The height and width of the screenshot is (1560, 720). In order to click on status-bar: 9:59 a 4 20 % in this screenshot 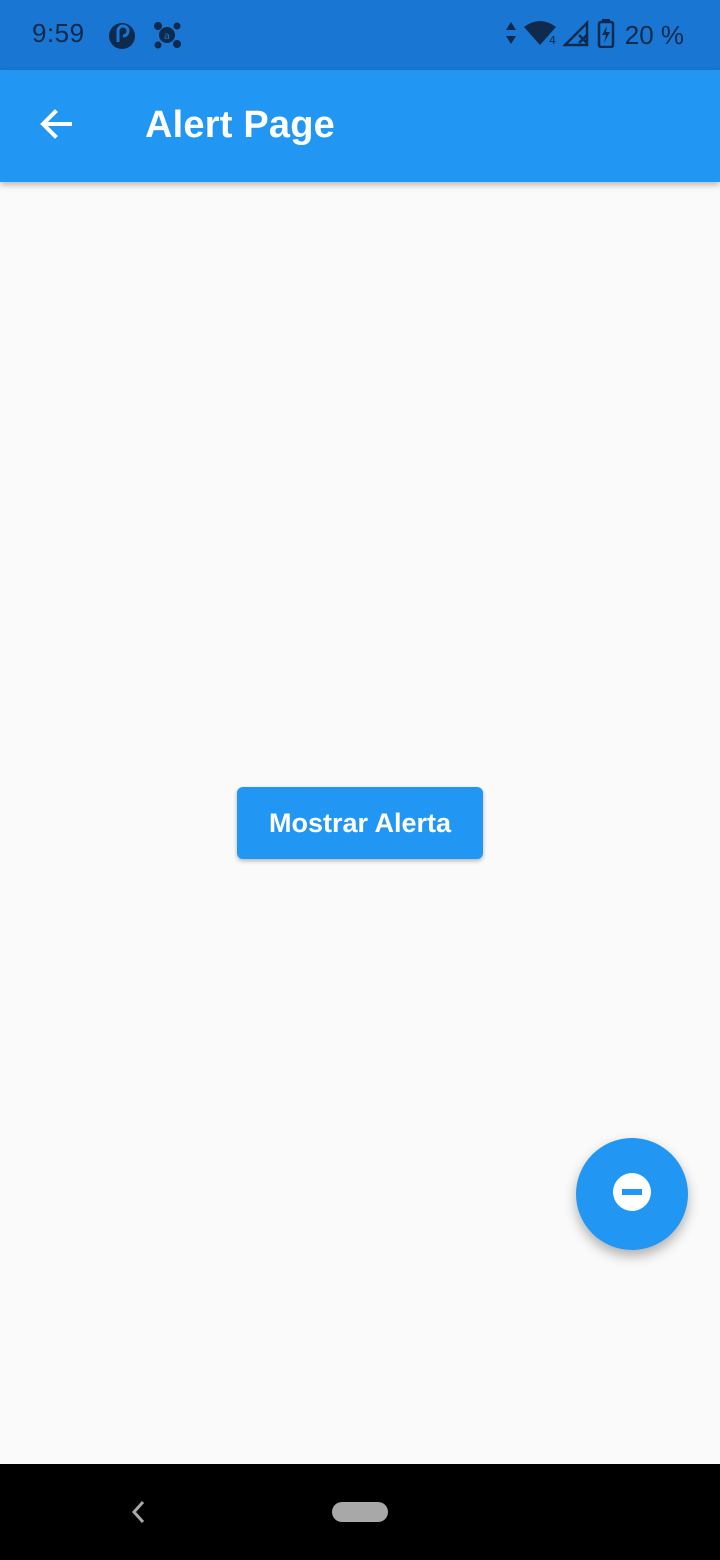, I will do `click(360, 35)`.